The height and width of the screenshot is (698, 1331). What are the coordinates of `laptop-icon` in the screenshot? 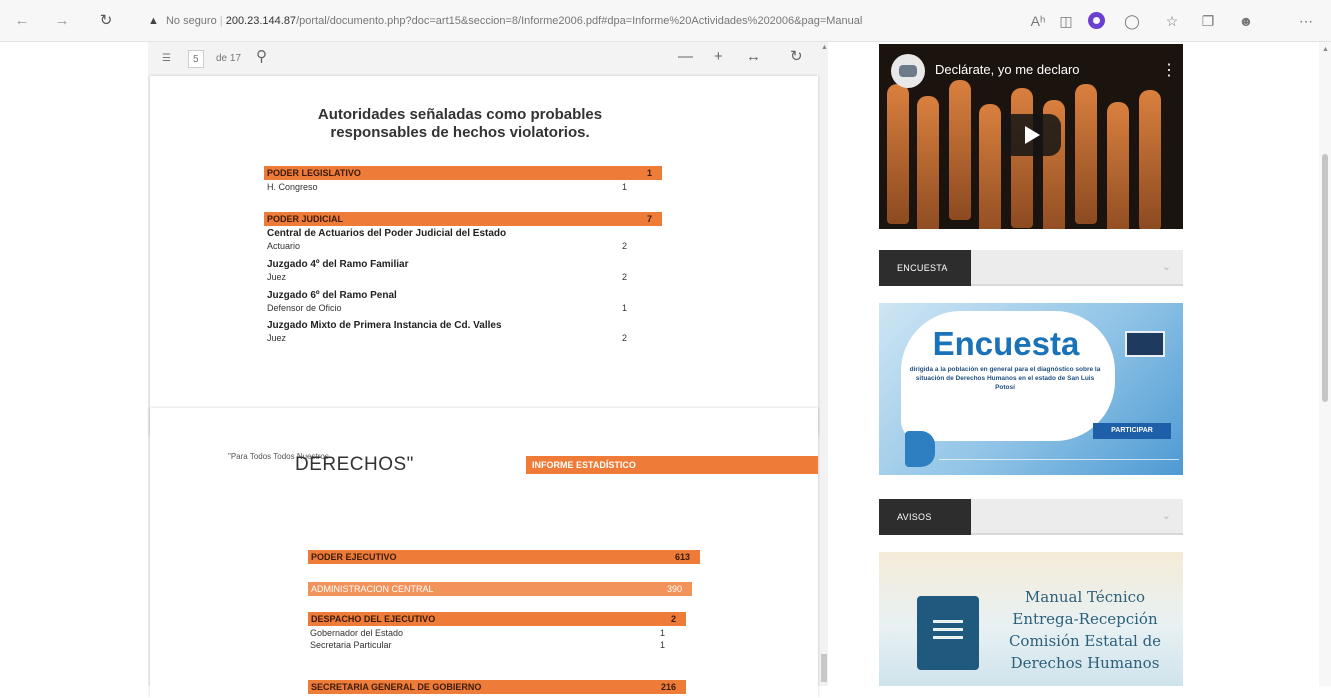 It's located at (1145, 344).